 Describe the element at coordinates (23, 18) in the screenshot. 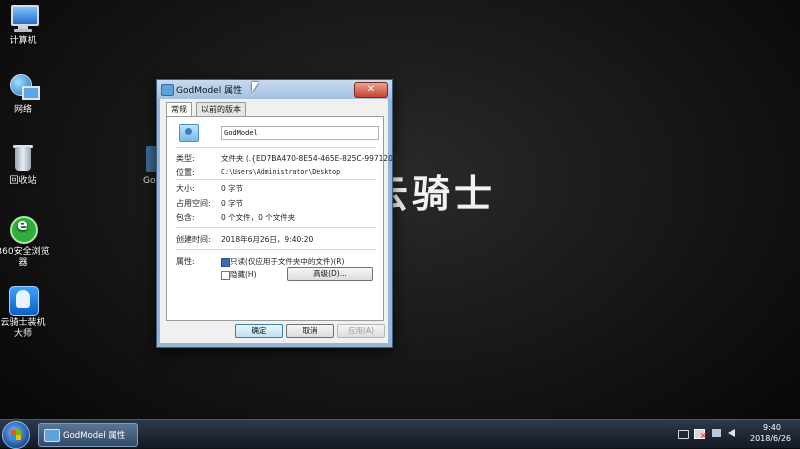

I see `computer-icon` at that location.